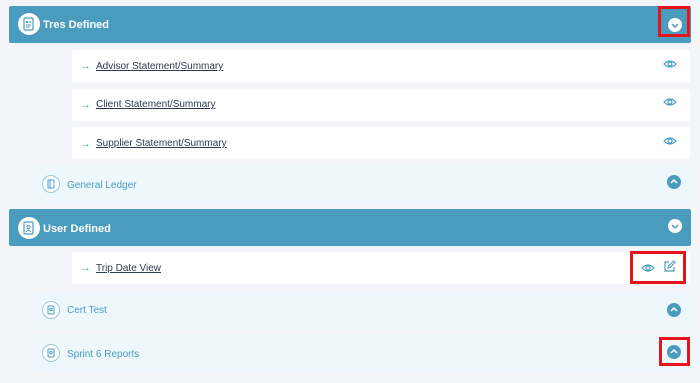 The height and width of the screenshot is (383, 700). Describe the element at coordinates (29, 228) in the screenshot. I see `user-document-icon` at that location.